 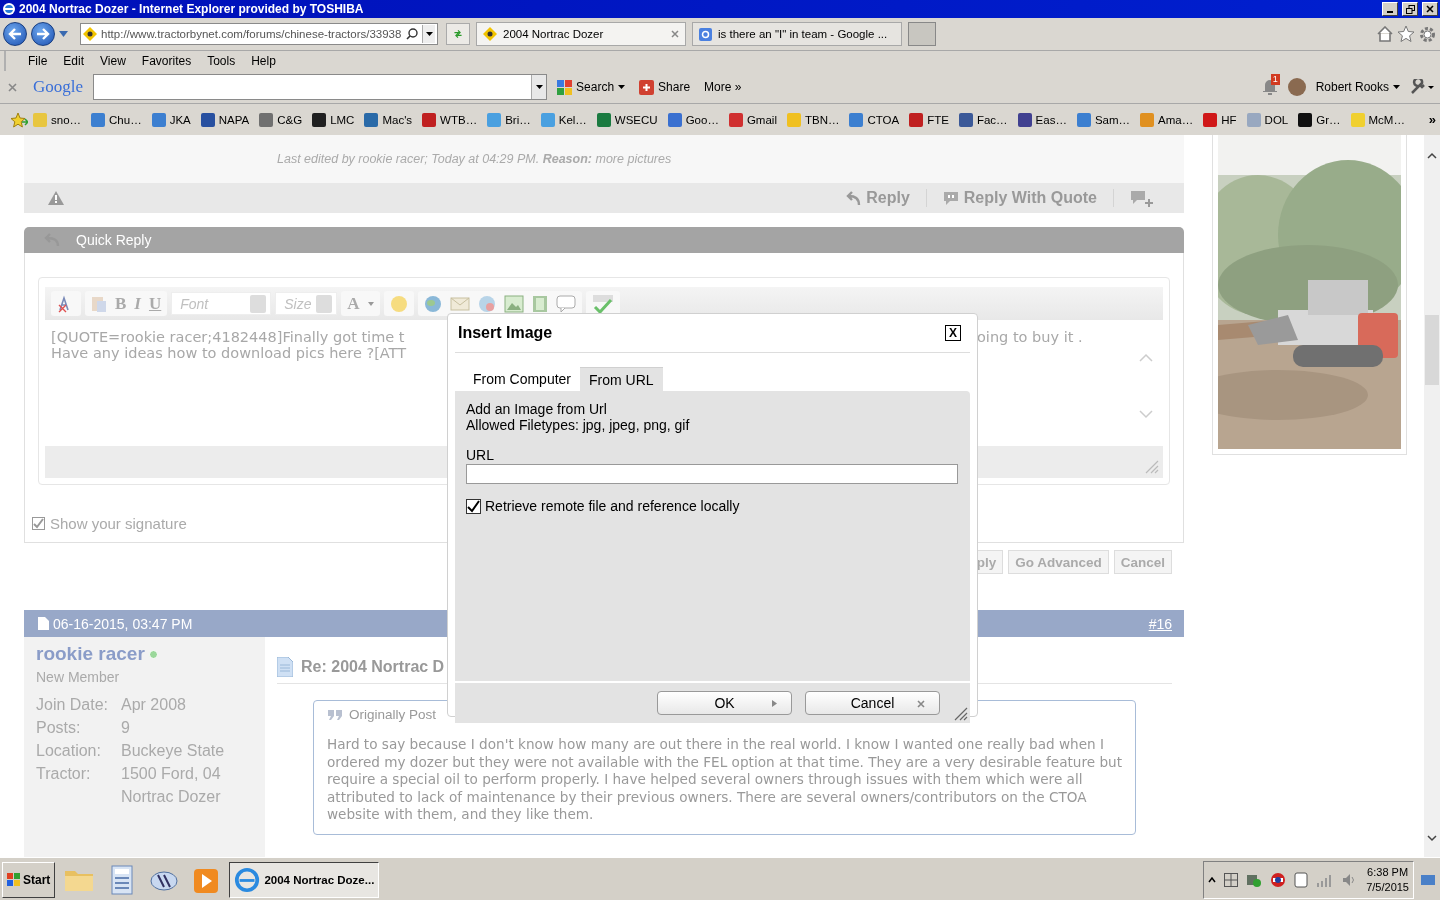 I want to click on quote-attribution: Originally Post, so click(x=393, y=714).